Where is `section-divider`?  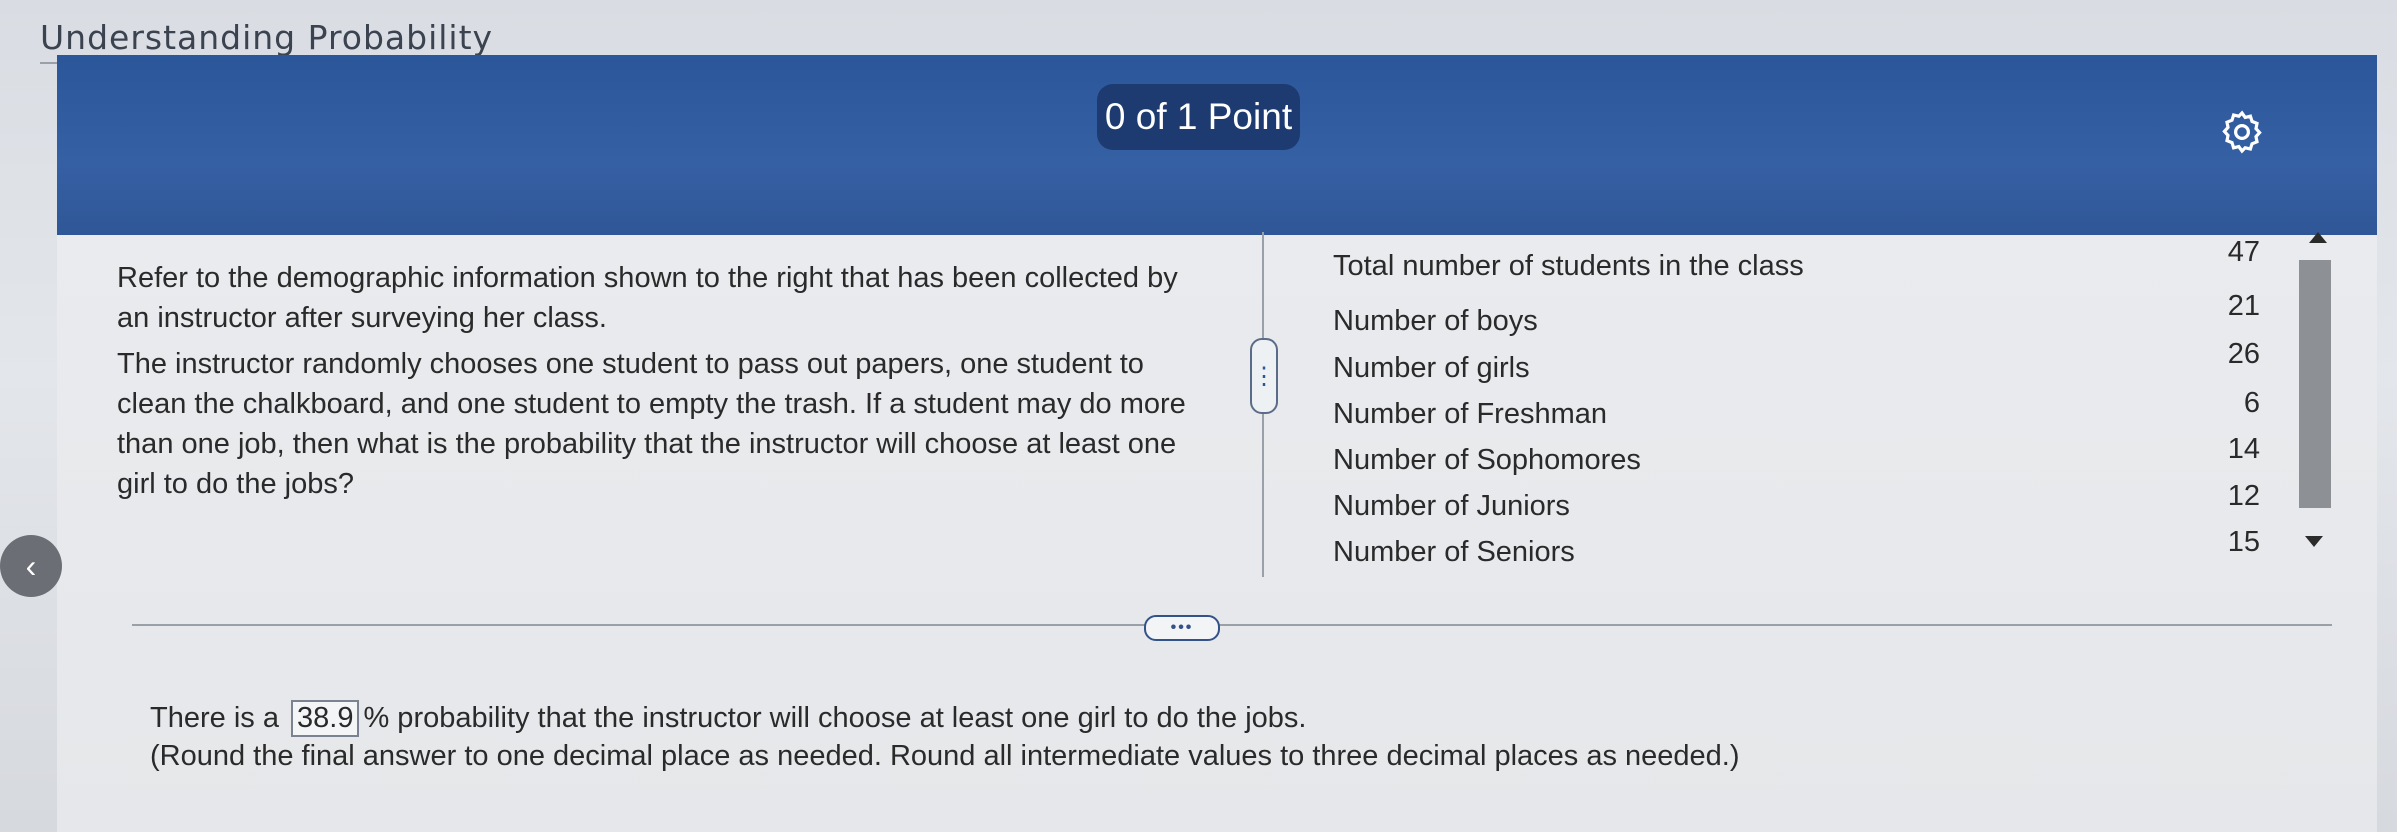 section-divider is located at coordinates (1232, 625).